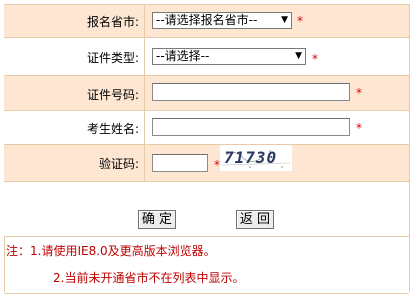 This screenshot has width=415, height=298. I want to click on id-type-select: --请选择-- ▼, so click(229, 56).